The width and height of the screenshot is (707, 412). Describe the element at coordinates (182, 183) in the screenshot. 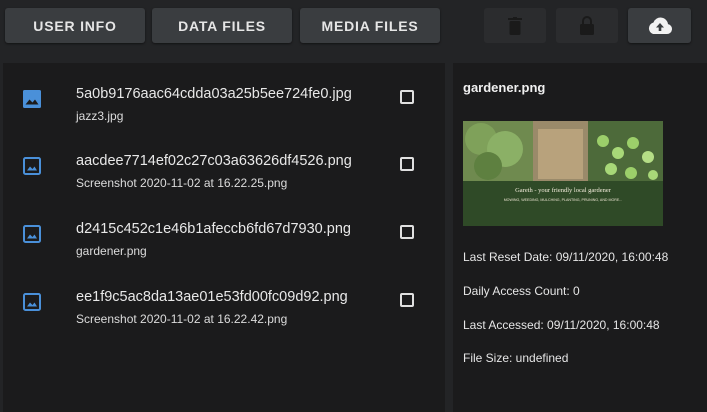

I see `file-original-name: Screenshot 2020-11-02 at 16.22.25.png` at that location.